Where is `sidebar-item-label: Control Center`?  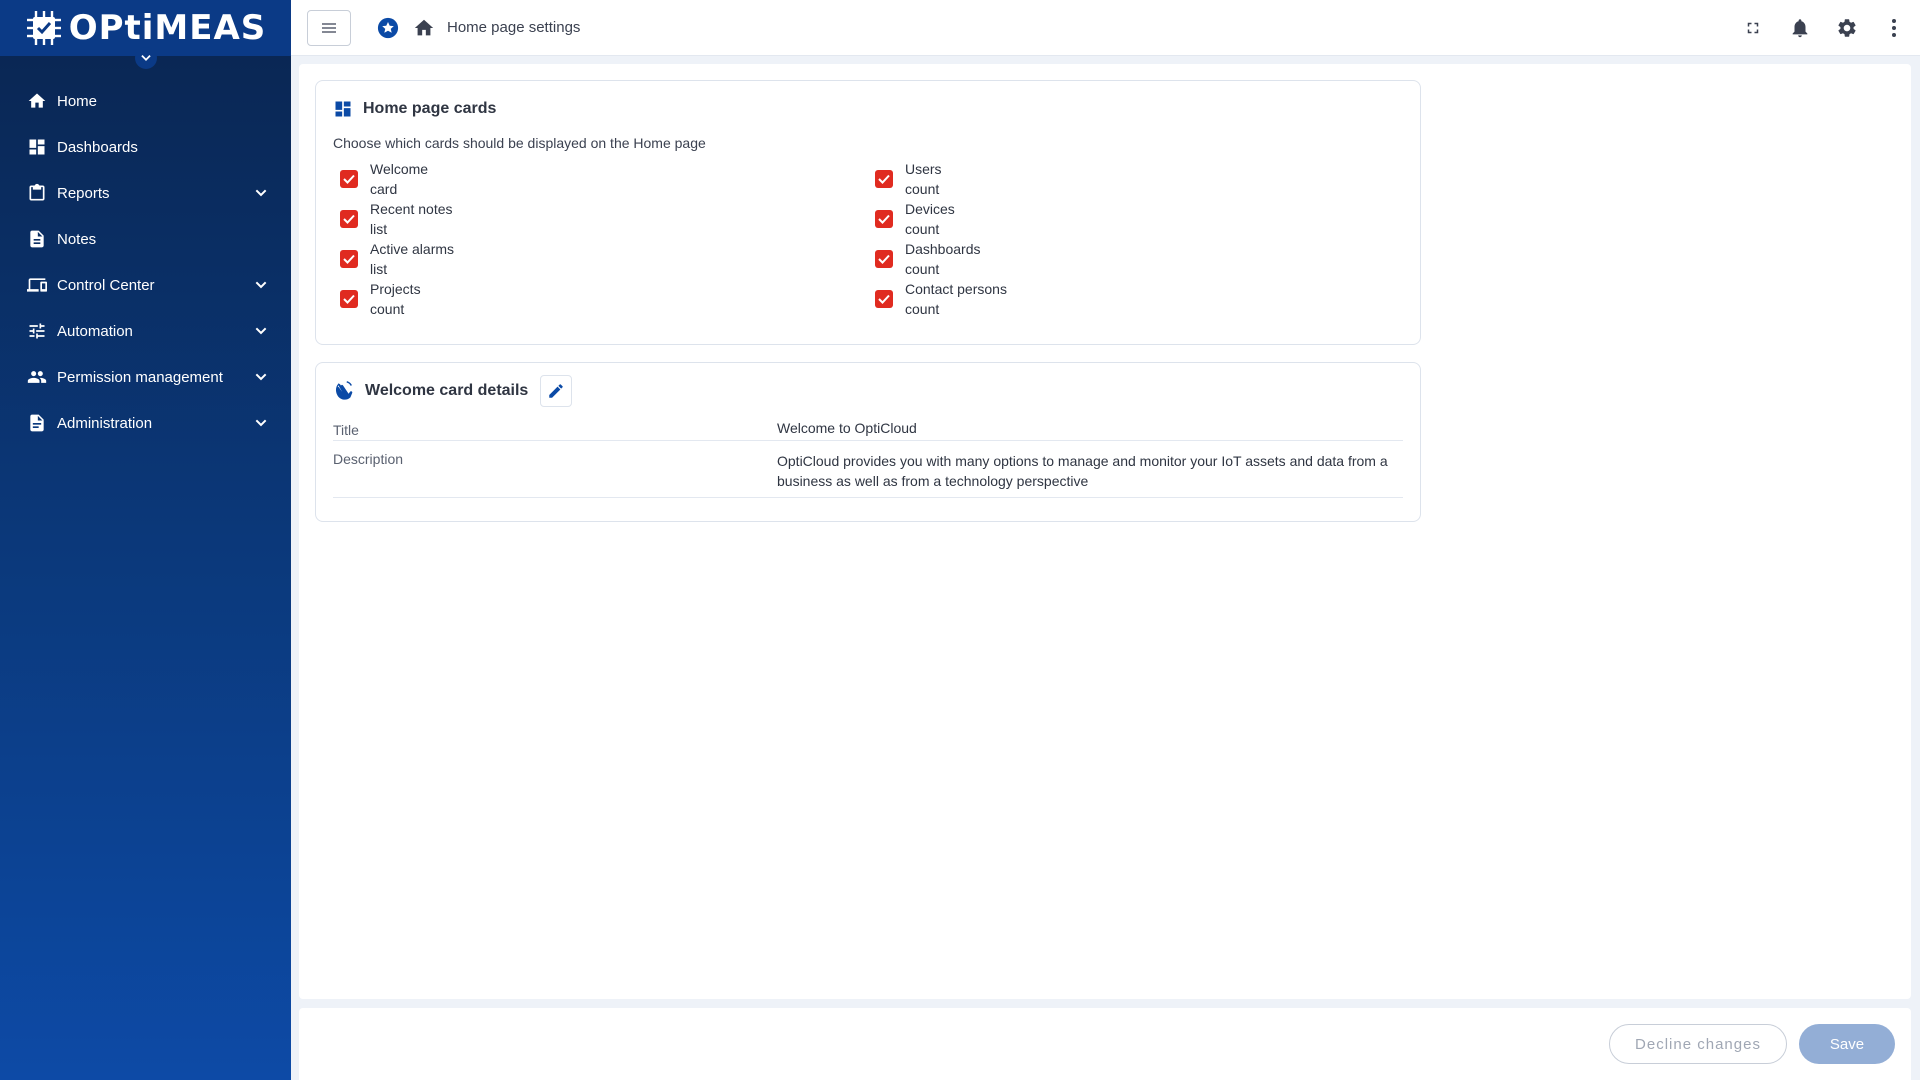 sidebar-item-label: Control Center is located at coordinates (106, 285).